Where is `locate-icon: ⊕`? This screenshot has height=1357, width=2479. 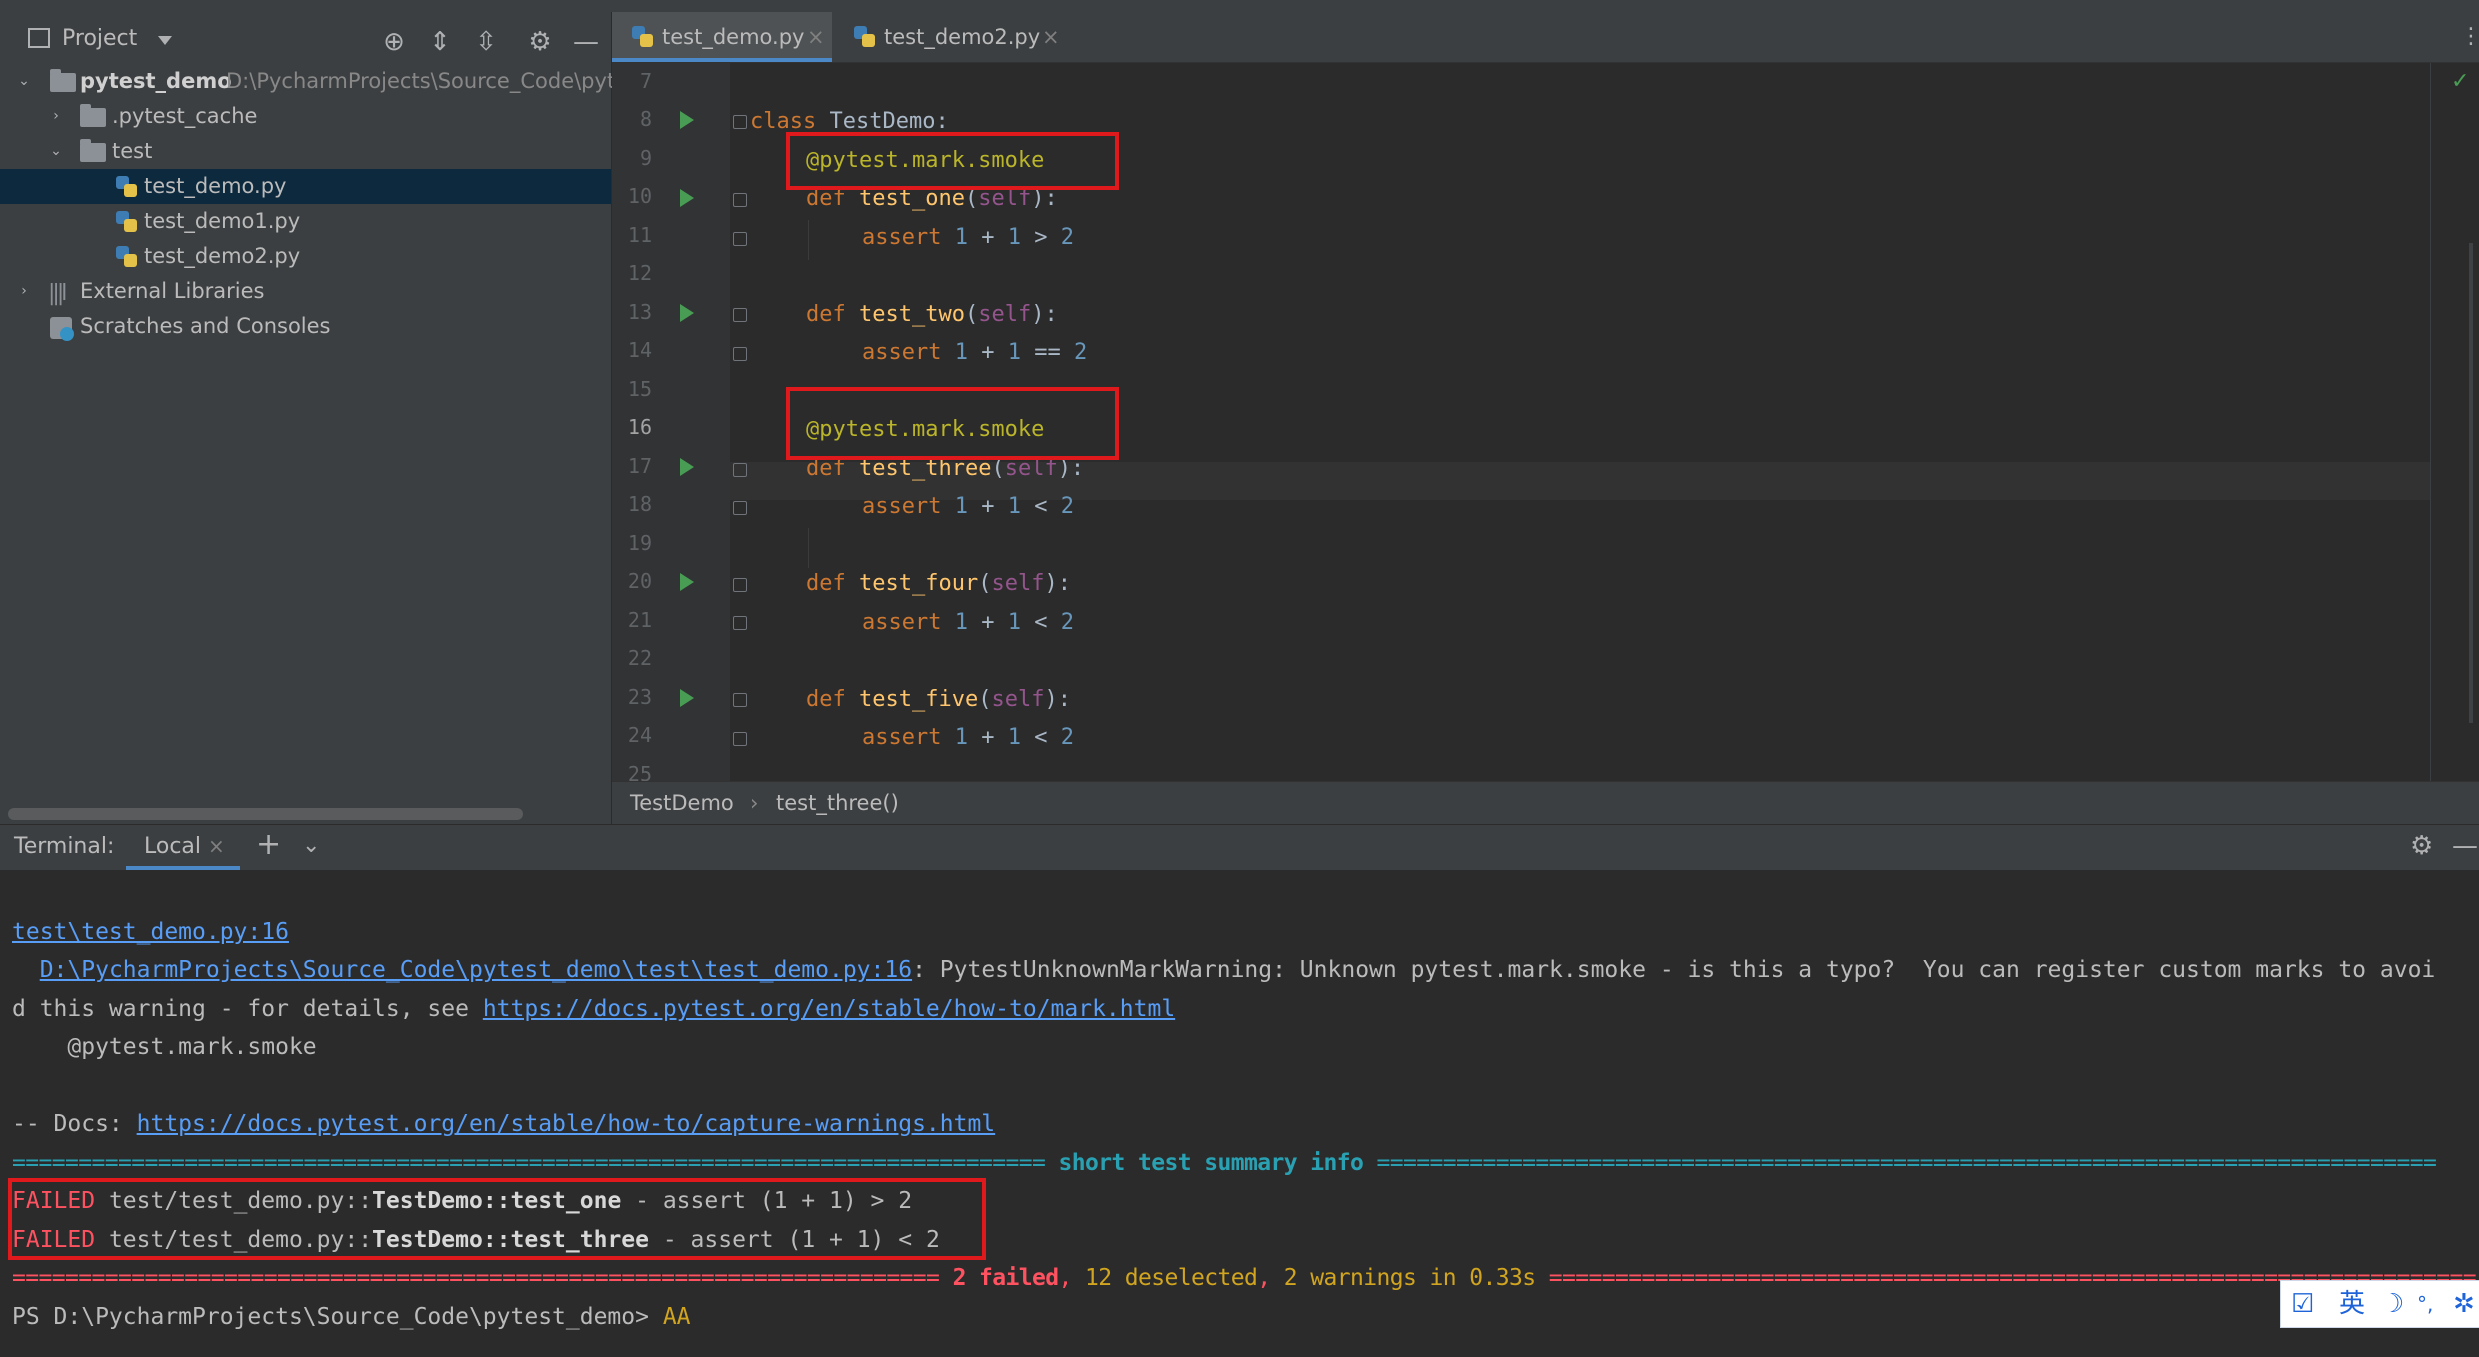 locate-icon: ⊕ is located at coordinates (394, 42).